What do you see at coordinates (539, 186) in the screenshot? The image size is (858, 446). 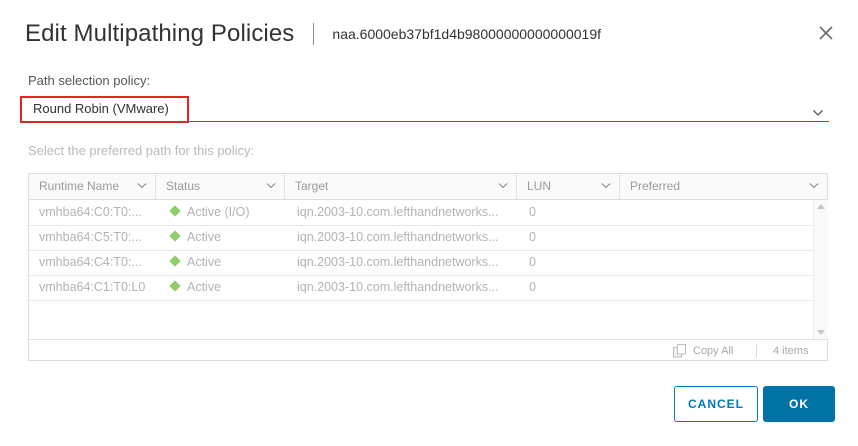 I see `column-label: LUN` at bounding box center [539, 186].